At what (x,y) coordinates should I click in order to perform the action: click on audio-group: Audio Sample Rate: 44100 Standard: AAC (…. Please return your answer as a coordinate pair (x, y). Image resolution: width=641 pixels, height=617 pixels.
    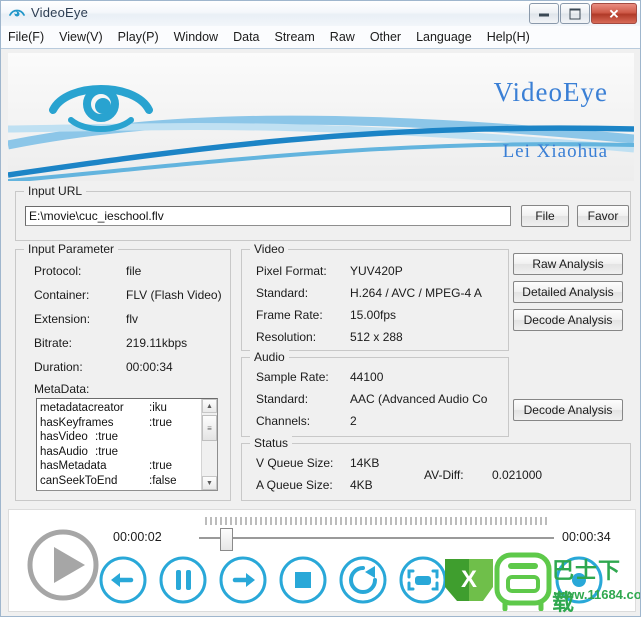
    Looking at the image, I should click on (375, 393).